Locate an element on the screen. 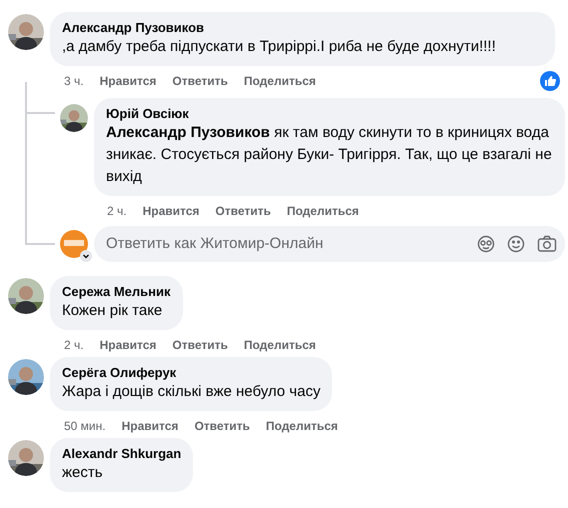  comment-author: Alexandr Shkurgan is located at coordinates (122, 453).